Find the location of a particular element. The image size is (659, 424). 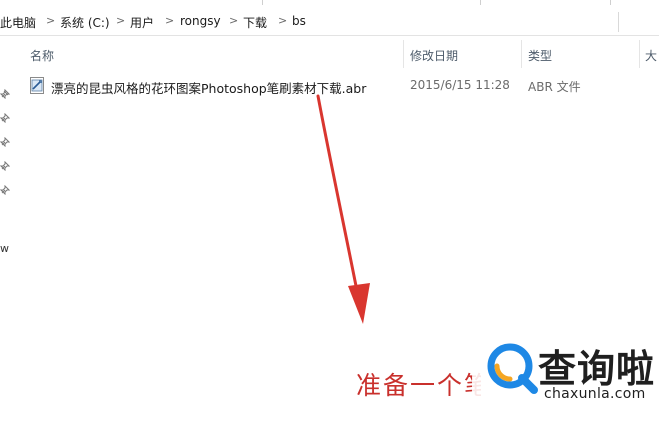

column-header-date-modified: 修改日期 is located at coordinates (434, 55).